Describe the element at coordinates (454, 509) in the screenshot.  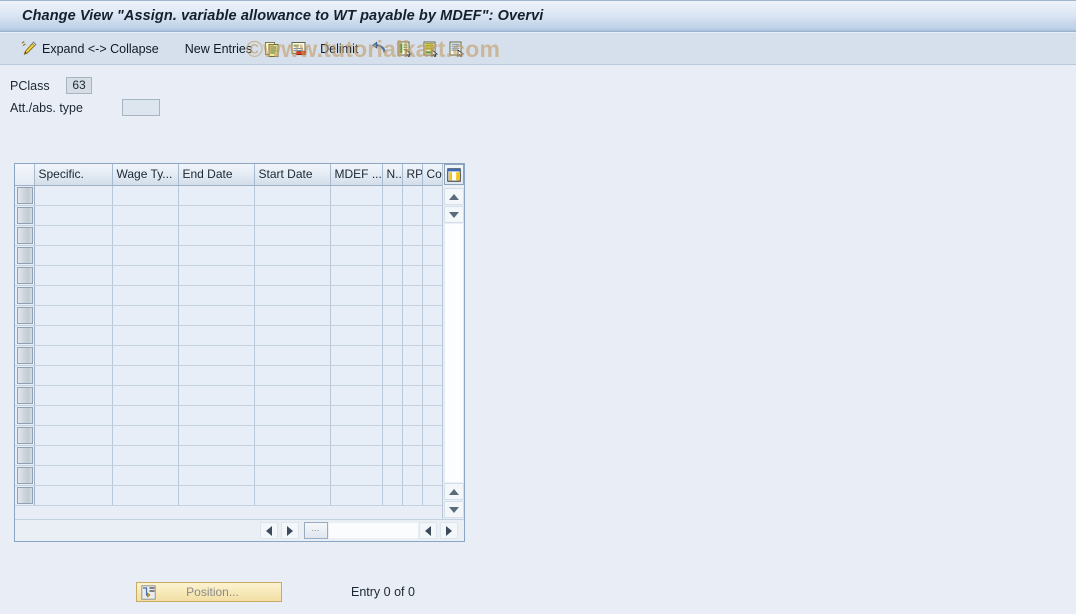
I see `scroll-down-button-bottom` at that location.